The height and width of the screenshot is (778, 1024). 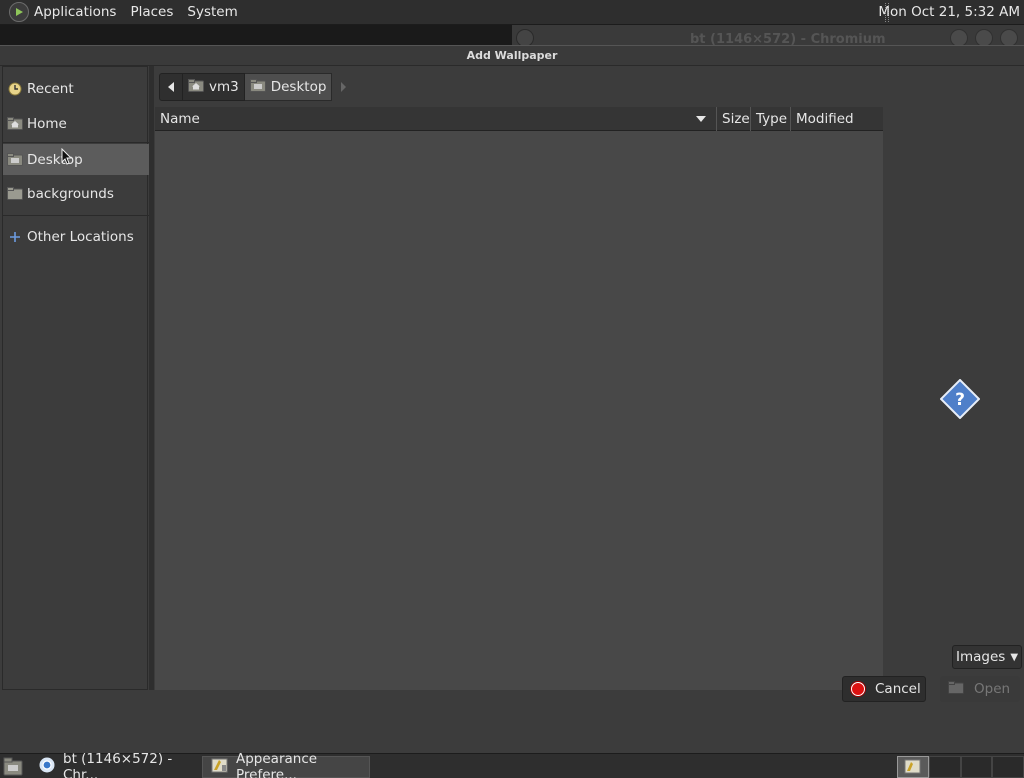 What do you see at coordinates (212, 12) in the screenshot?
I see `menu-system: System` at bounding box center [212, 12].